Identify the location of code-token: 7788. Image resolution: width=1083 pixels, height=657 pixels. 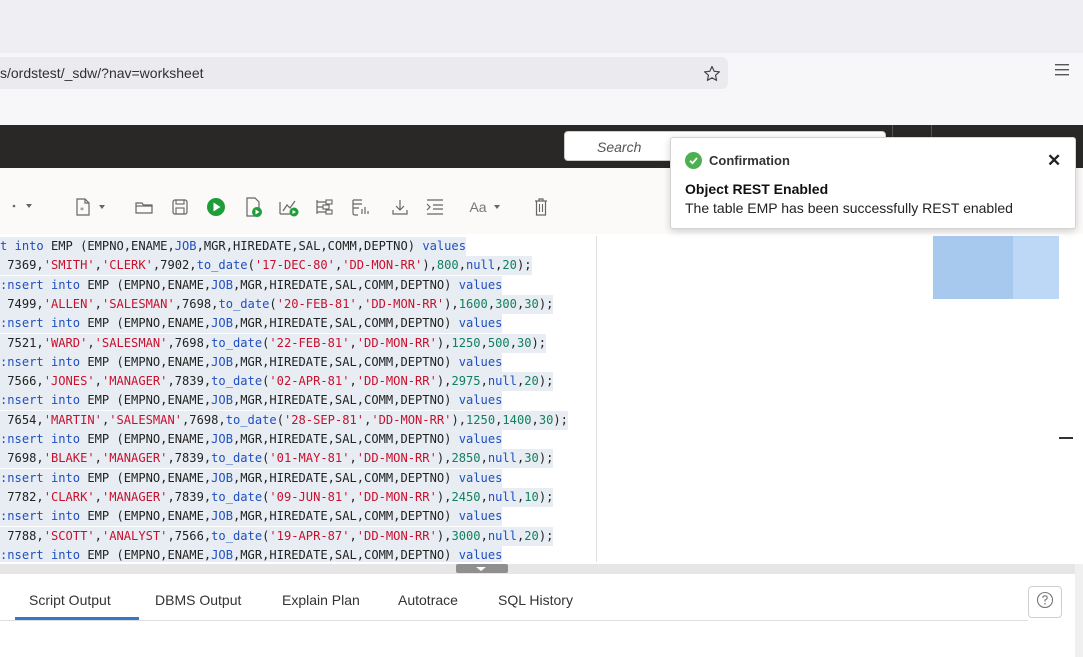
(18, 535).